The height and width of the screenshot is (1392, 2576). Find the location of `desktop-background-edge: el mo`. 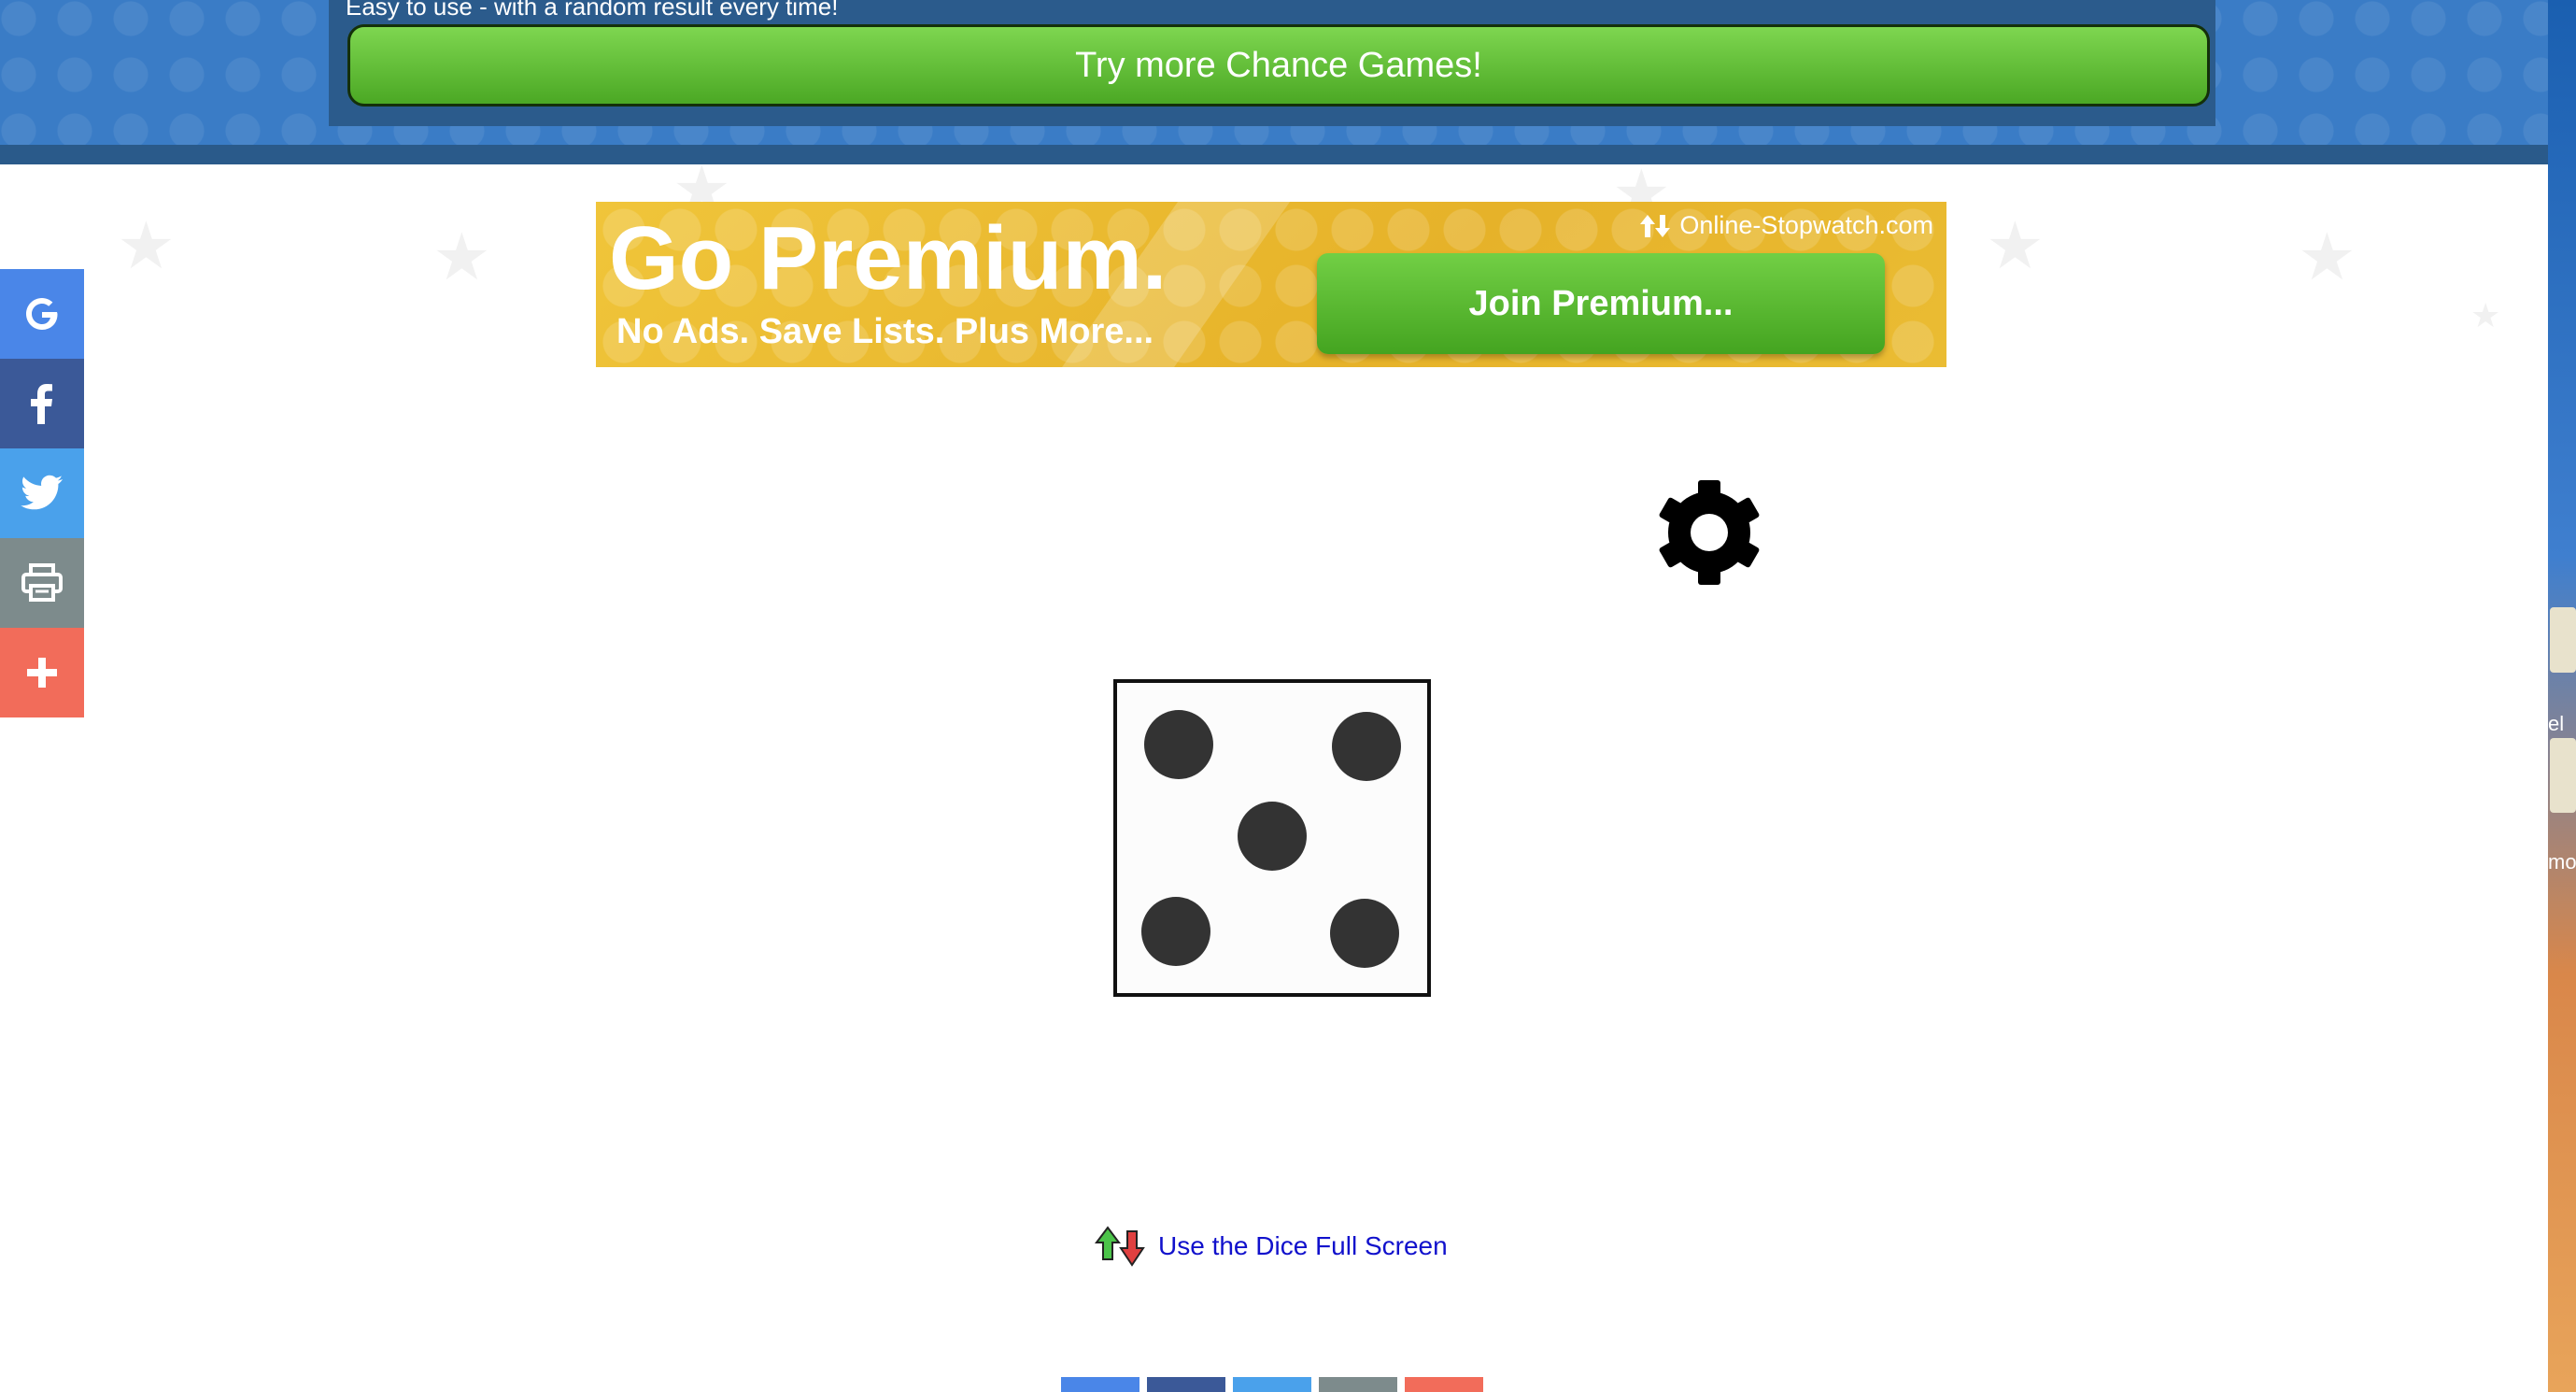

desktop-background-edge: el mo is located at coordinates (2562, 696).